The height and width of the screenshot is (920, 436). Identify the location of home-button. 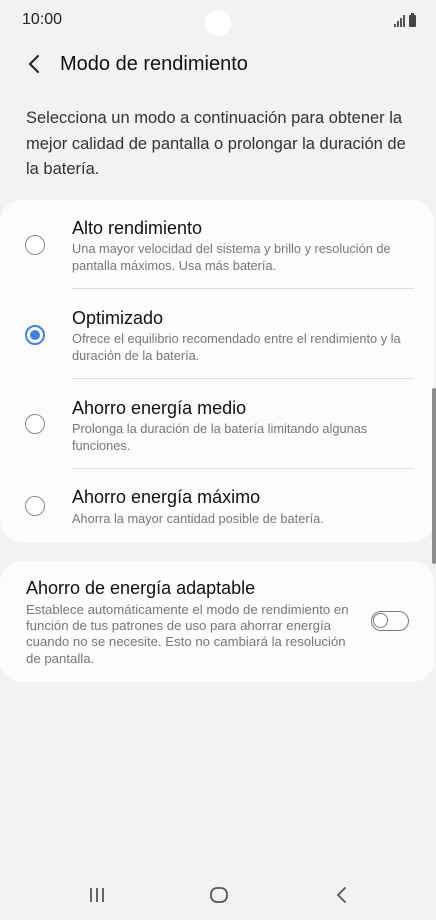
(219, 895).